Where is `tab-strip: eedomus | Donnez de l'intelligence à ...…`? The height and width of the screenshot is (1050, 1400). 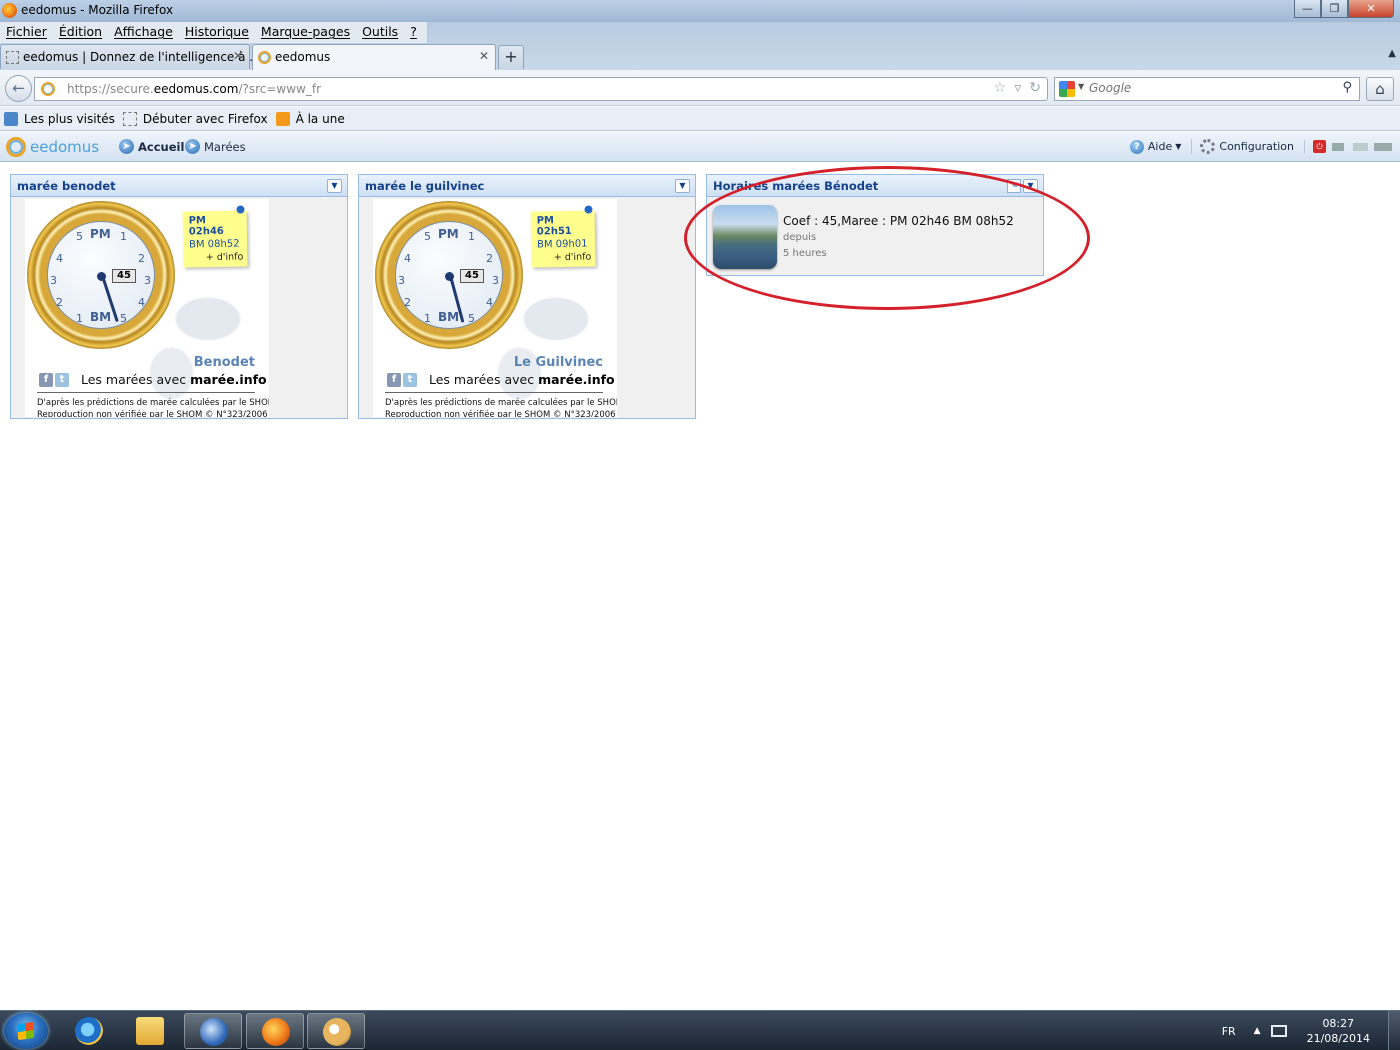
tab-strip: eedomus | Donnez de l'intelligence à ...… is located at coordinates (262, 57).